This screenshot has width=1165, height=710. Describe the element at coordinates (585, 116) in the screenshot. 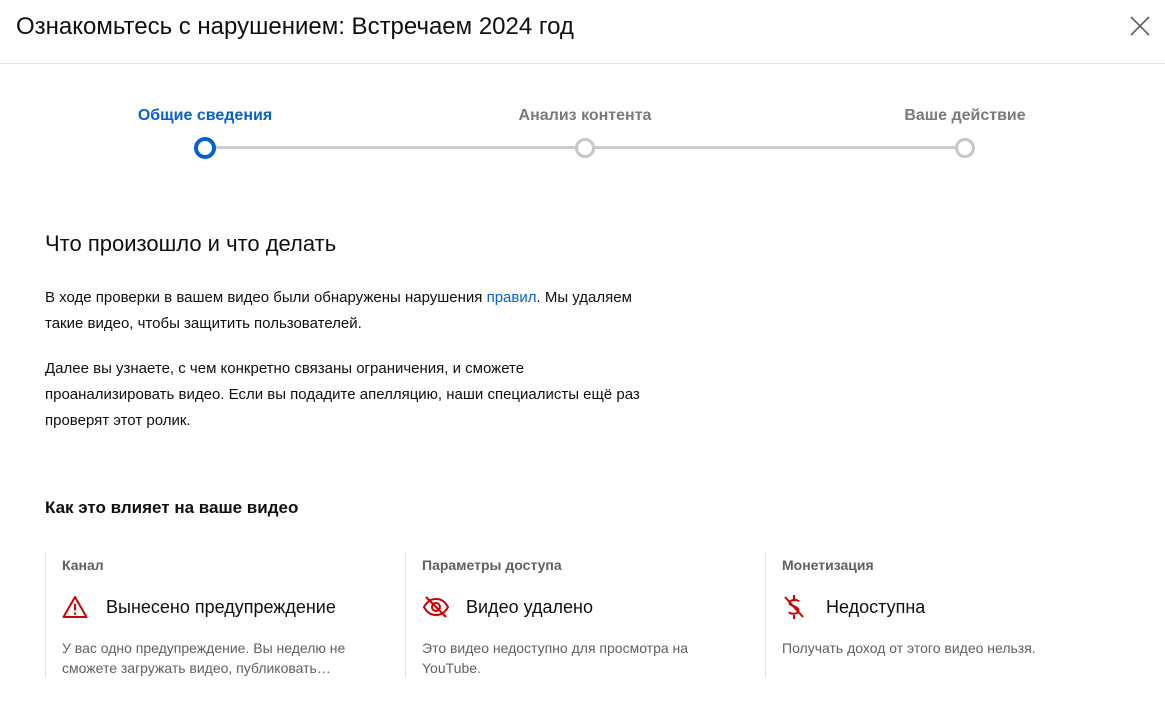

I see `step-label-content-analysis: Анализ контента` at that location.